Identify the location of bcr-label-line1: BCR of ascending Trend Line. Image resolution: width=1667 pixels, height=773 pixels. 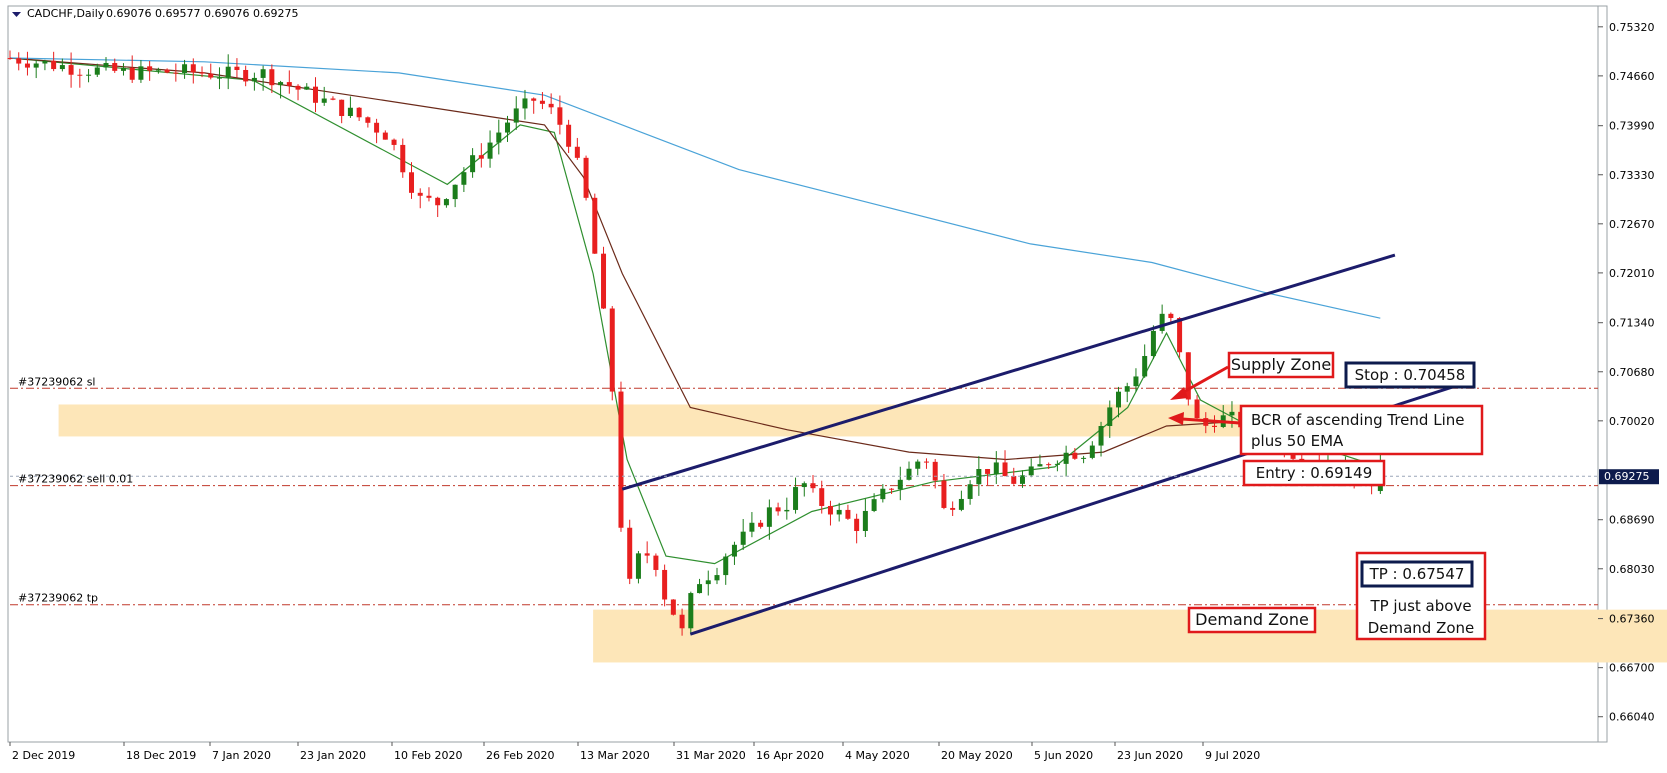
(1357, 420).